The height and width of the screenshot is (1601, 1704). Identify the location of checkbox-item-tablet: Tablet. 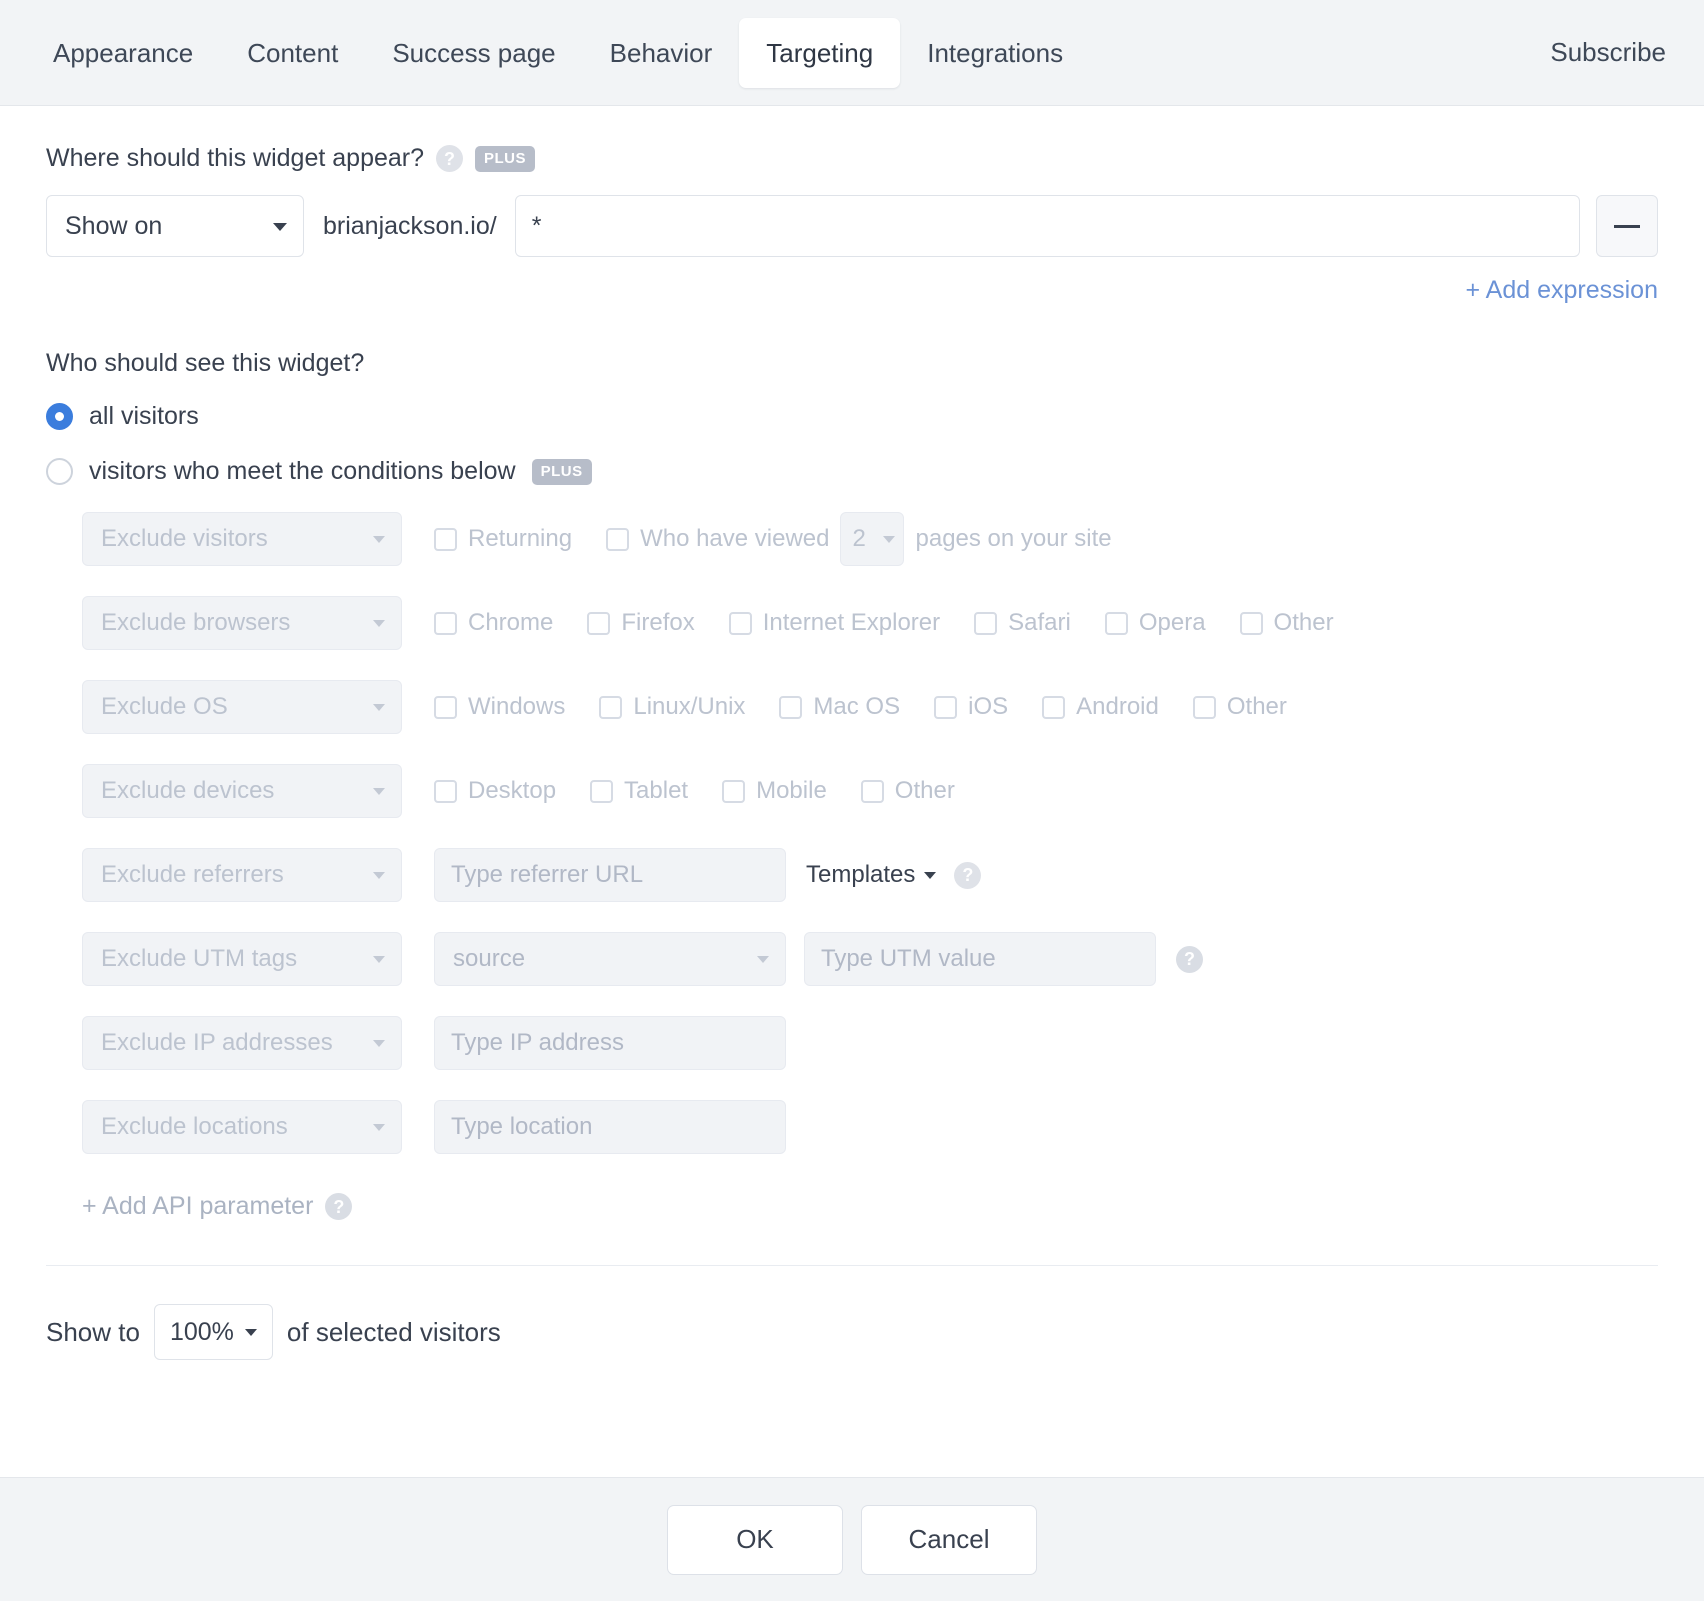
(639, 791).